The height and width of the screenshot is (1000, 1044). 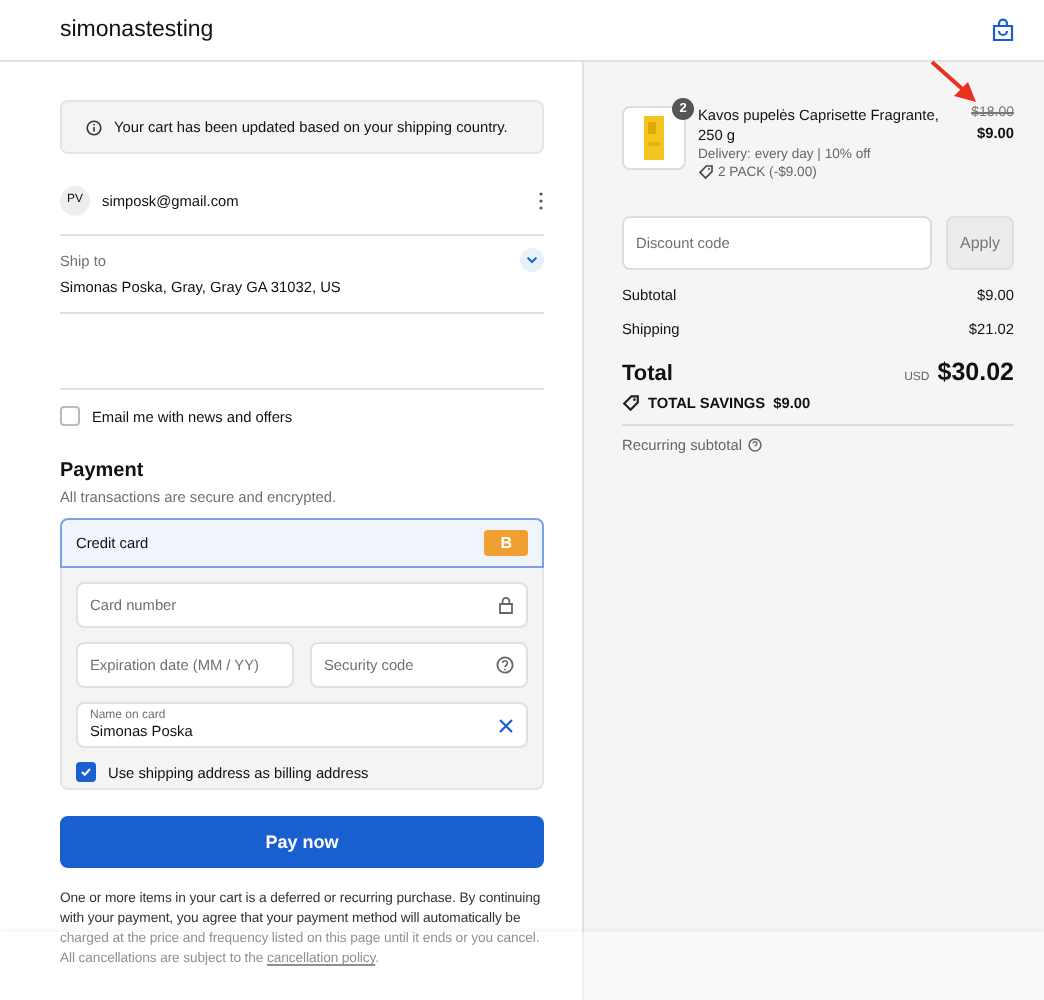 What do you see at coordinates (647, 374) in the screenshot?
I see `total-label: Total` at bounding box center [647, 374].